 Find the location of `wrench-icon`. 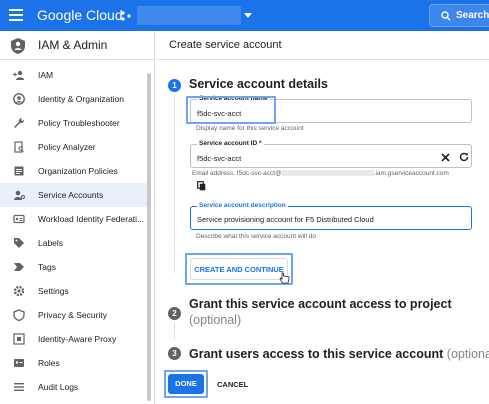

wrench-icon is located at coordinates (19, 122).